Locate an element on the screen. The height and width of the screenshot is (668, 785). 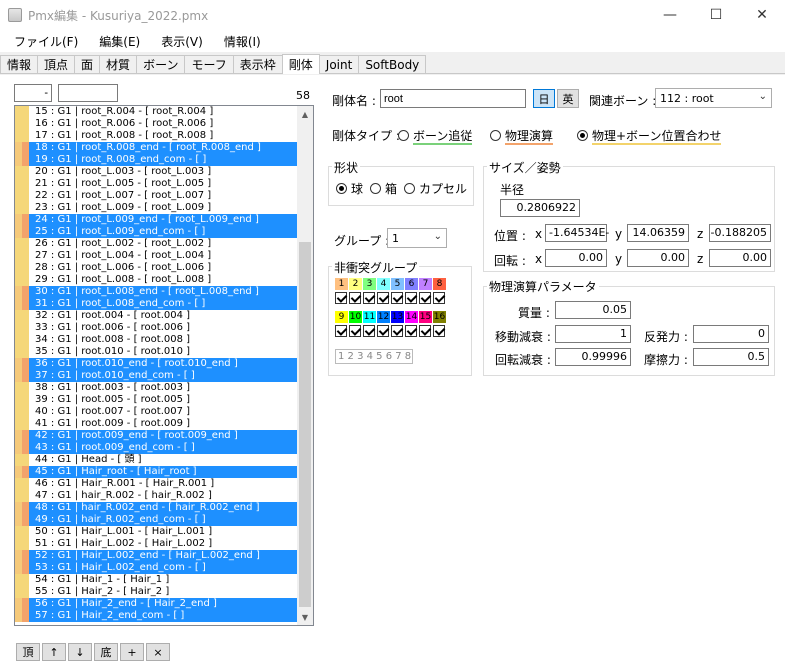
list-item: 40 : G1 | root.007 - [ root.007 ] is located at coordinates (156, 412).